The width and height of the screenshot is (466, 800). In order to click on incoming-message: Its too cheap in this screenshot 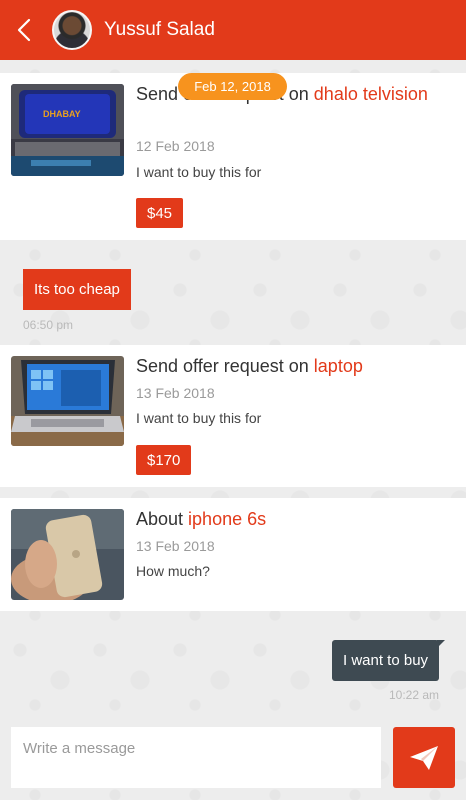, I will do `click(77, 289)`.